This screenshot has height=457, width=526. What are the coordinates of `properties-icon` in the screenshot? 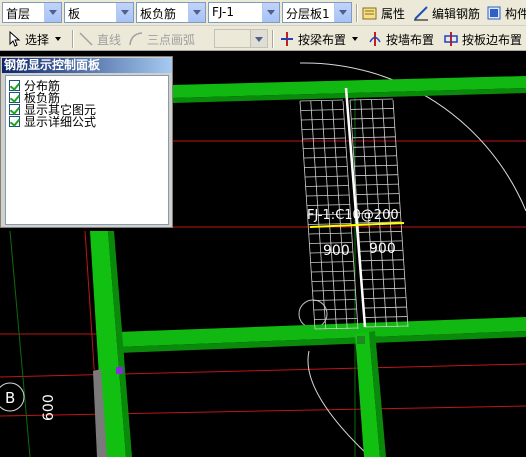 It's located at (369, 13).